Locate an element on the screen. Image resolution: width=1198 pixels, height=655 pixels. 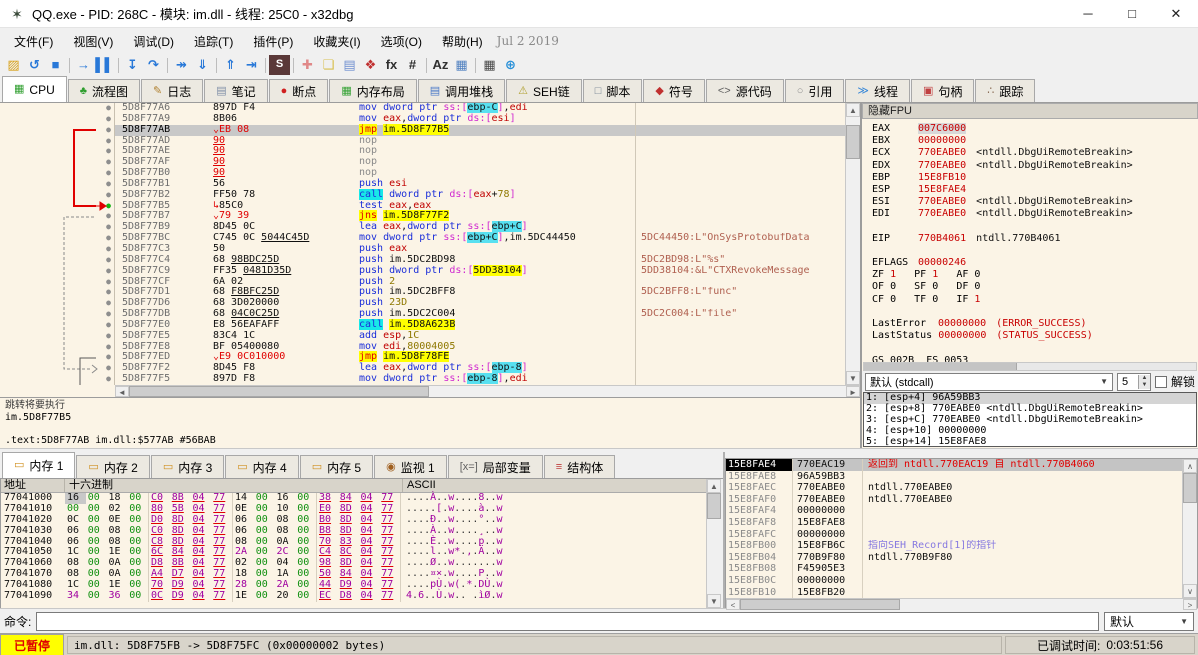
stack-row: 15E8FAFC 00000000 is located at coordinates (954, 534).